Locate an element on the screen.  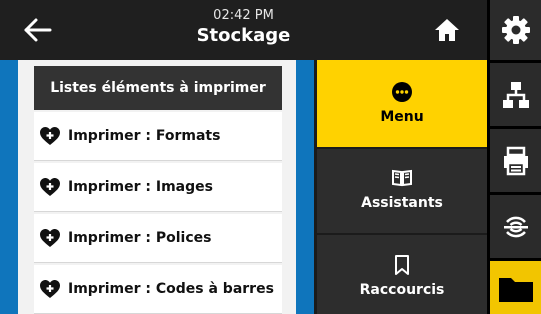
wizards-button: Assistants is located at coordinates (402, 191).